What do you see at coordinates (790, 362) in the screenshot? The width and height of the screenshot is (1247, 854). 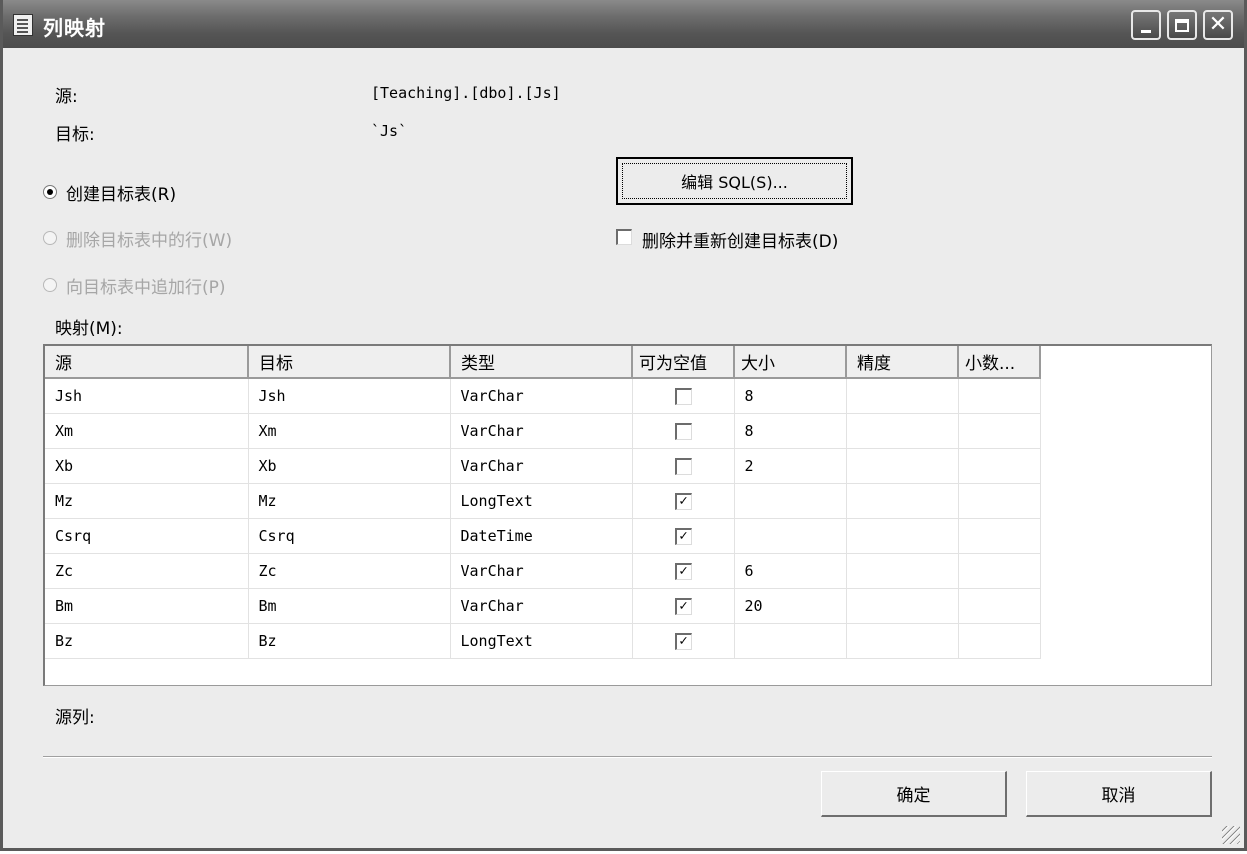 I see `column-header: 大小` at bounding box center [790, 362].